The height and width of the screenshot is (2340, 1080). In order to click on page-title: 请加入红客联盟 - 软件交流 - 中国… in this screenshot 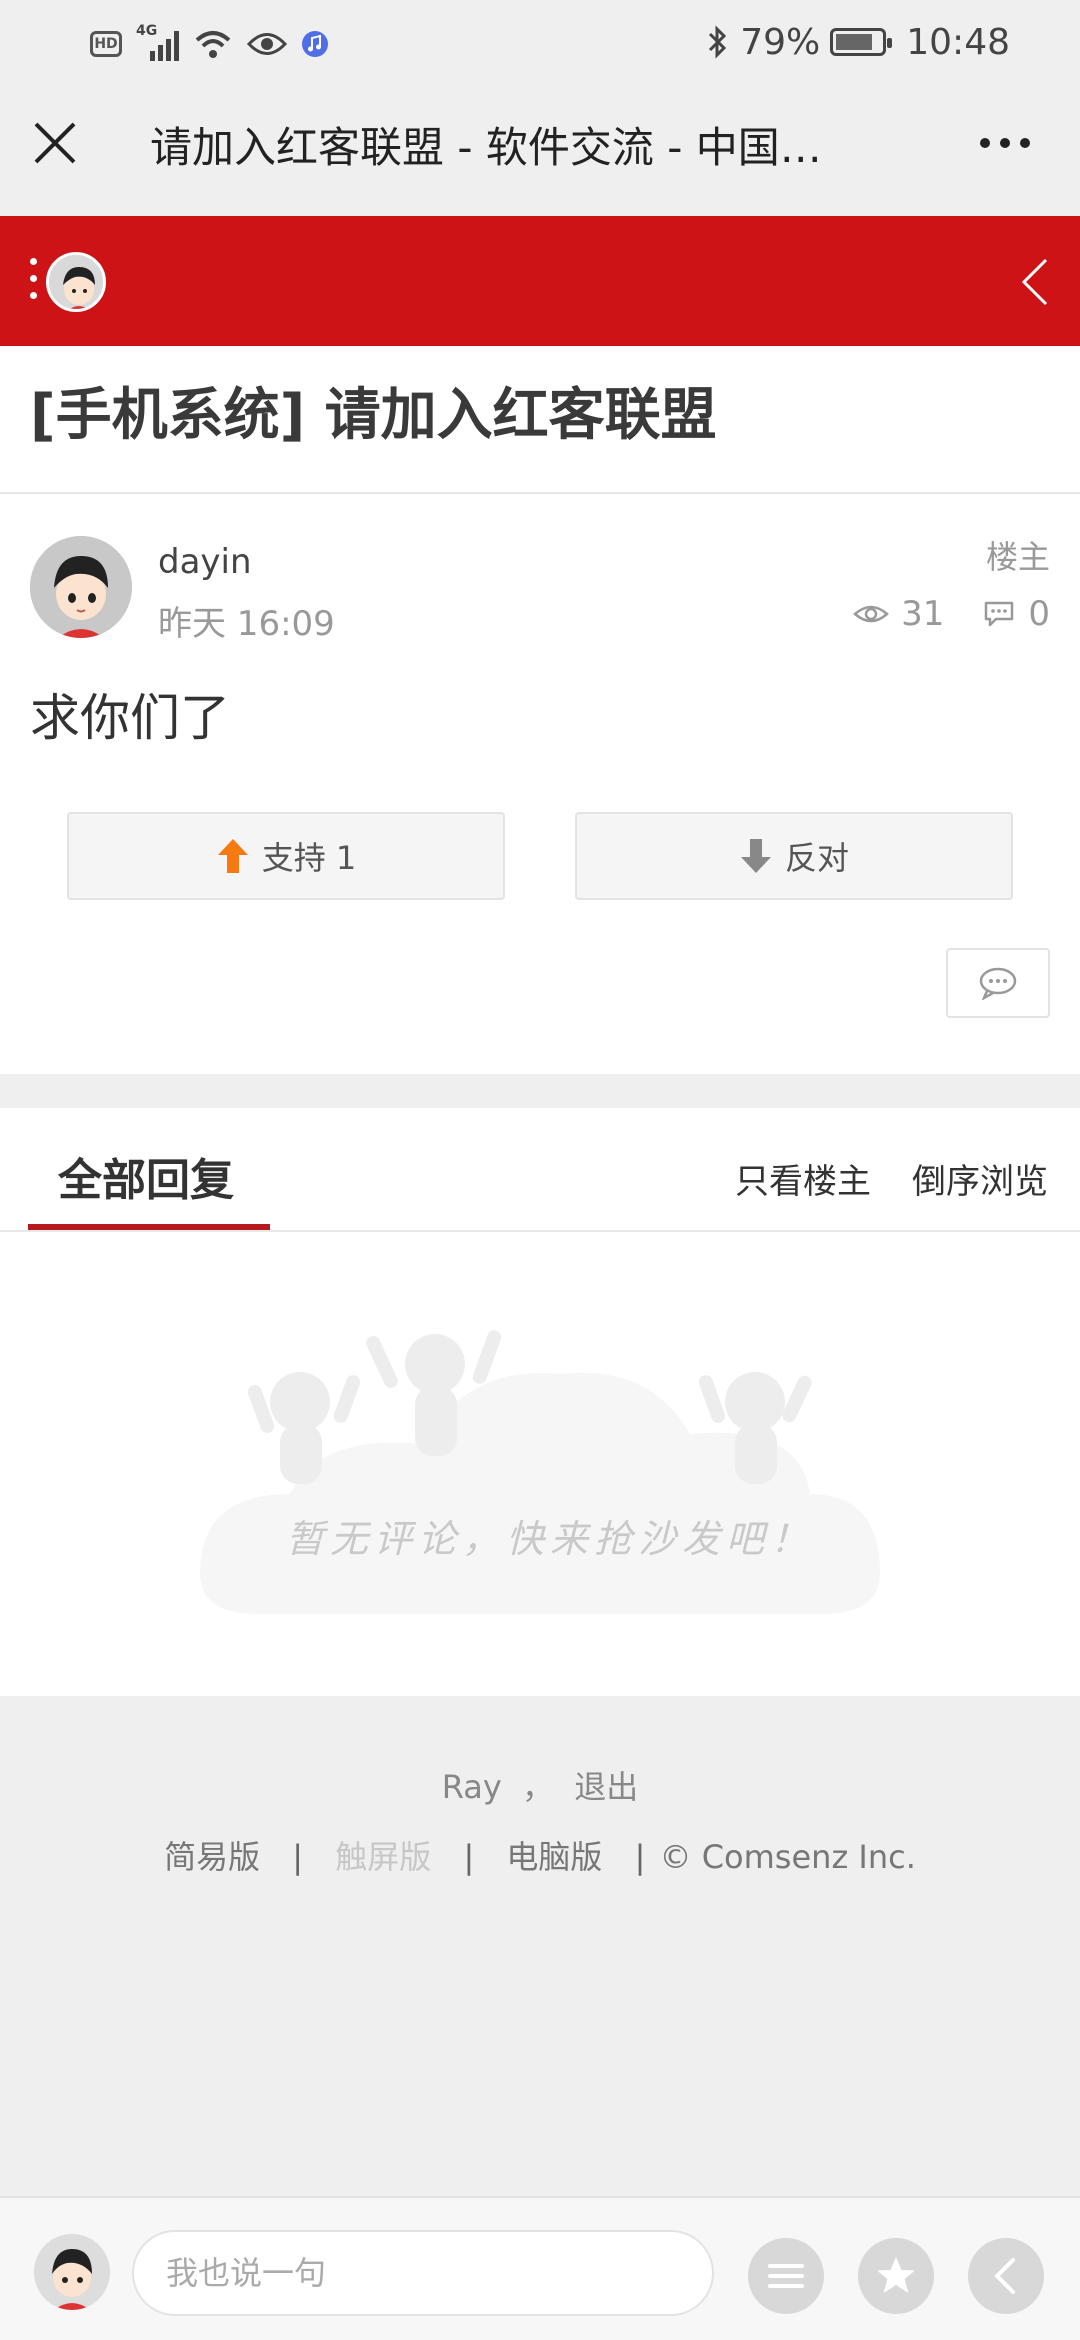, I will do `click(486, 147)`.